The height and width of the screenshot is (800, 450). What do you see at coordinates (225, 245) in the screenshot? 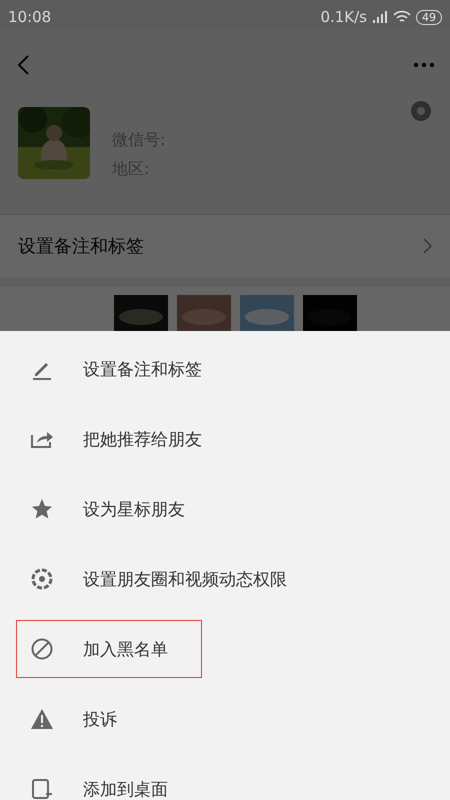
I see `remark-row: 设置备注和标签` at bounding box center [225, 245].